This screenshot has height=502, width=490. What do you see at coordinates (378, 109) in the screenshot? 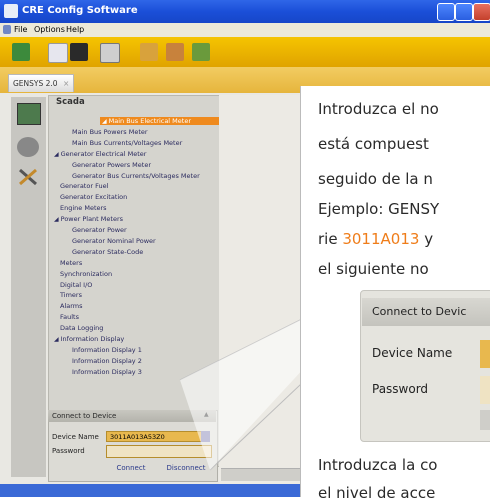
I see `callout-line-1: Introduzca el no` at bounding box center [378, 109].